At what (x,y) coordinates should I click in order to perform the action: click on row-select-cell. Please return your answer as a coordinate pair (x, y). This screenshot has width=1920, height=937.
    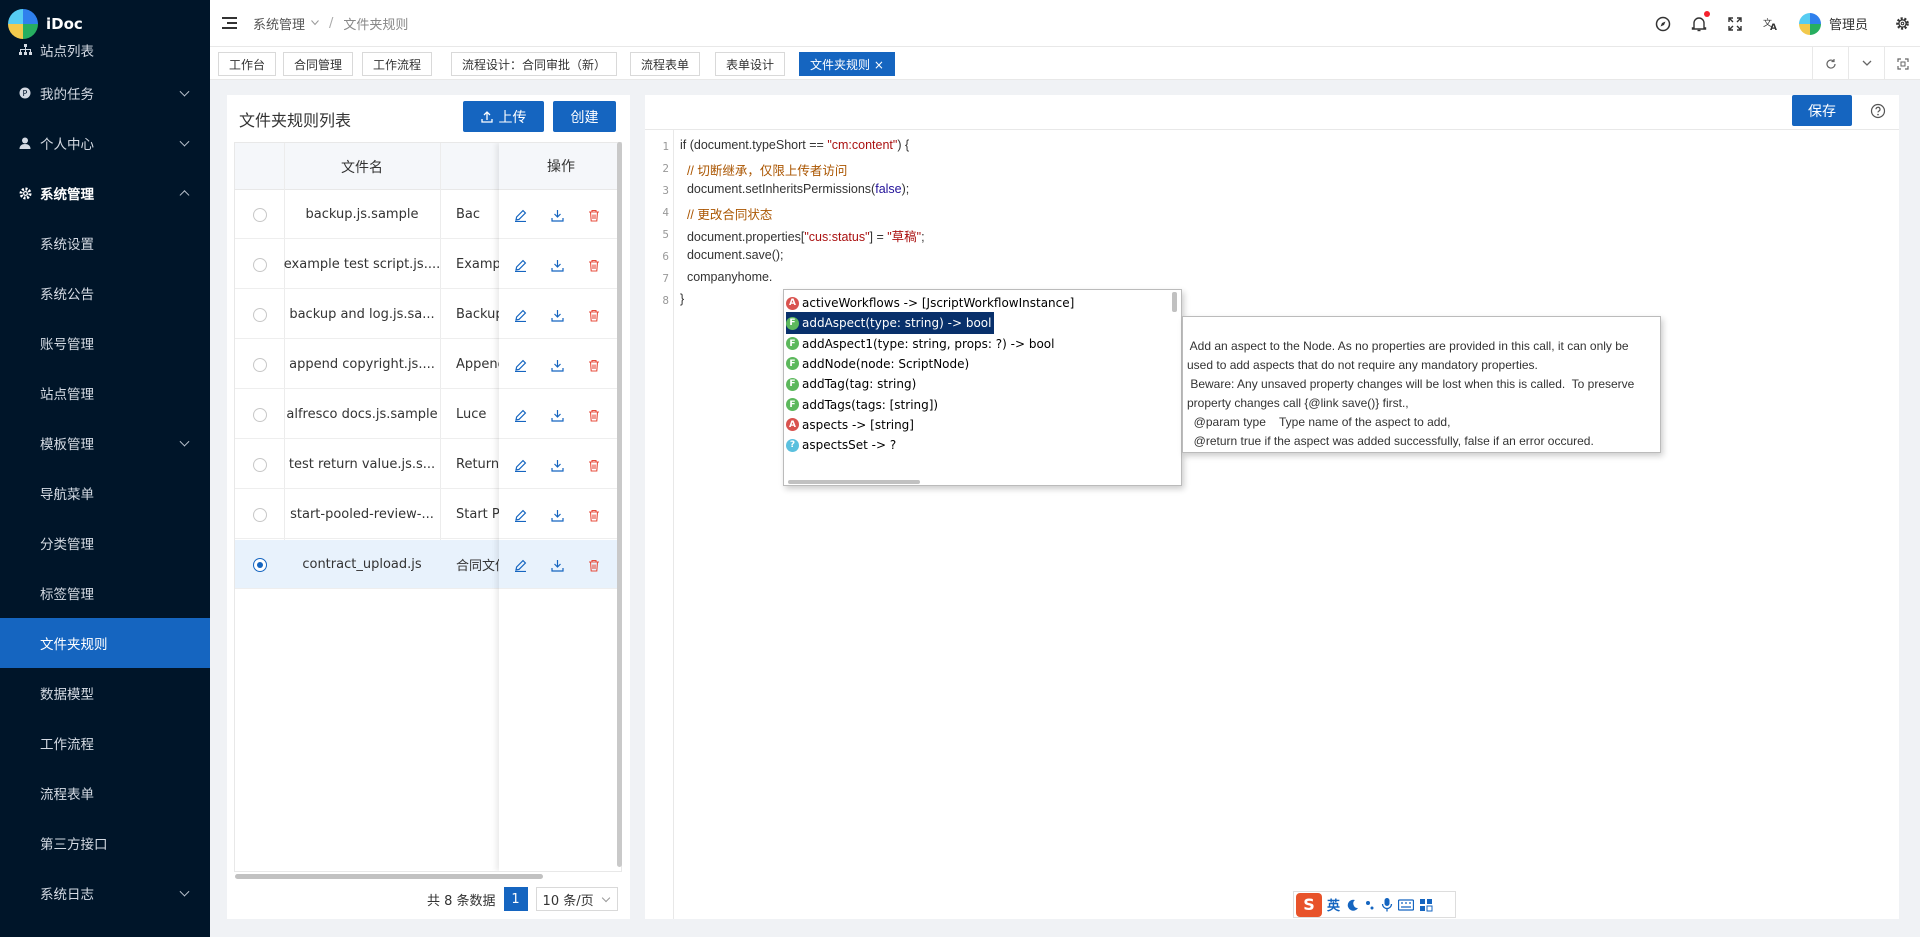
    Looking at the image, I should click on (259, 214).